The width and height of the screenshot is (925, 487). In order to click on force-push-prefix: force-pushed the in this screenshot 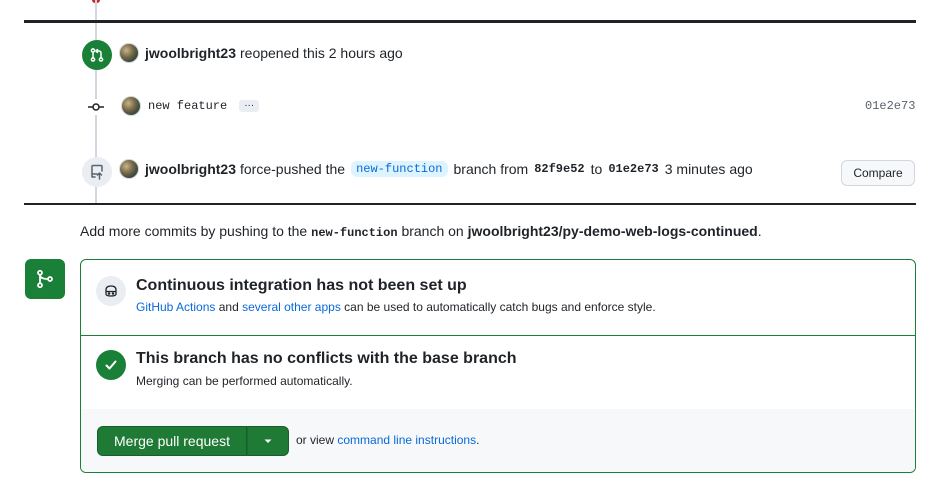, I will do `click(293, 169)`.